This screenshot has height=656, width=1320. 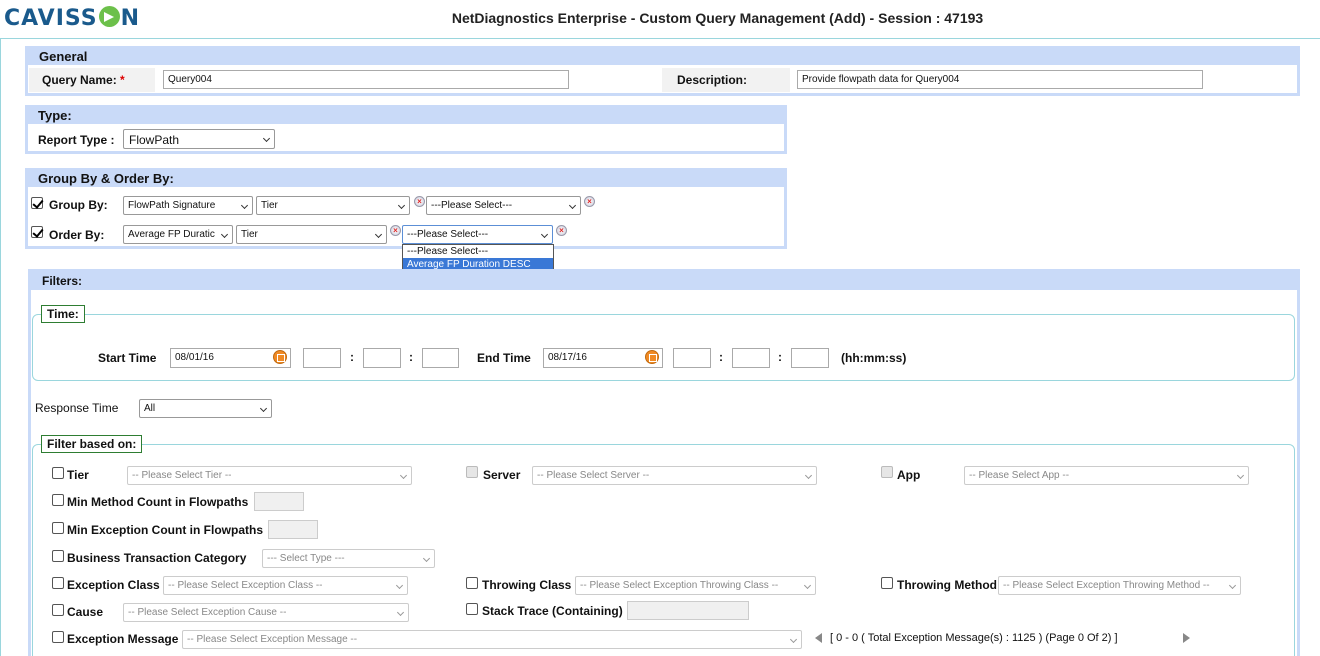 What do you see at coordinates (127, 358) in the screenshot?
I see `start-time-label: Start Time` at bounding box center [127, 358].